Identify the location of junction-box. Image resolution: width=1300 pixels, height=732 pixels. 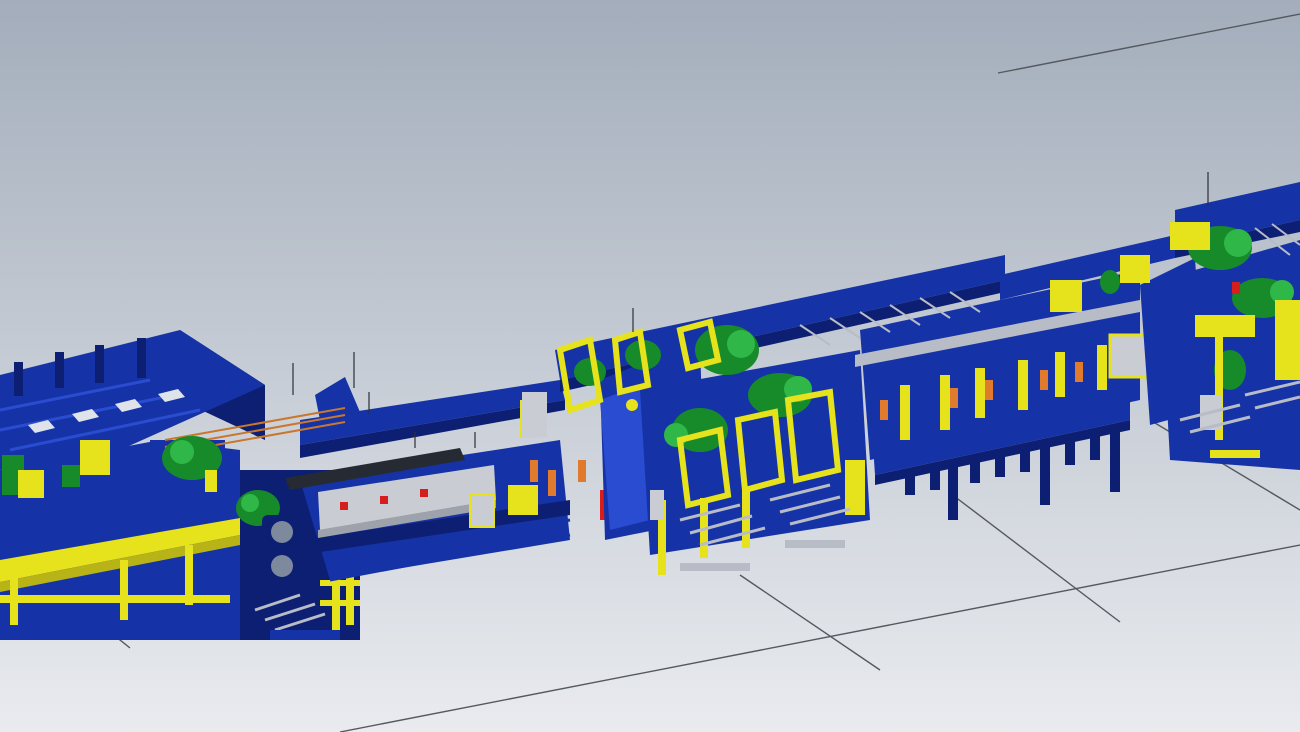
(482, 511).